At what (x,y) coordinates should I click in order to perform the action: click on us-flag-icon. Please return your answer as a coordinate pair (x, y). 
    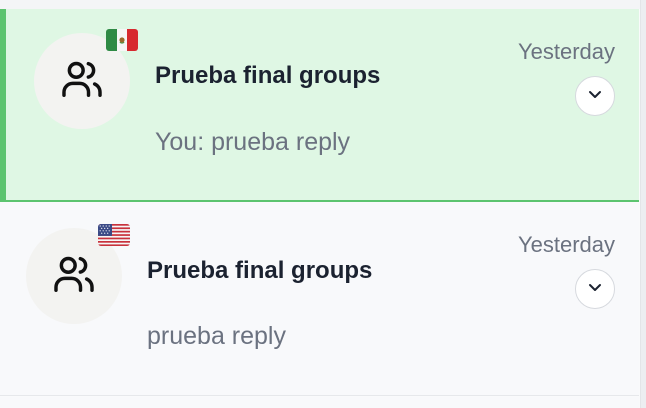
    Looking at the image, I should click on (114, 235).